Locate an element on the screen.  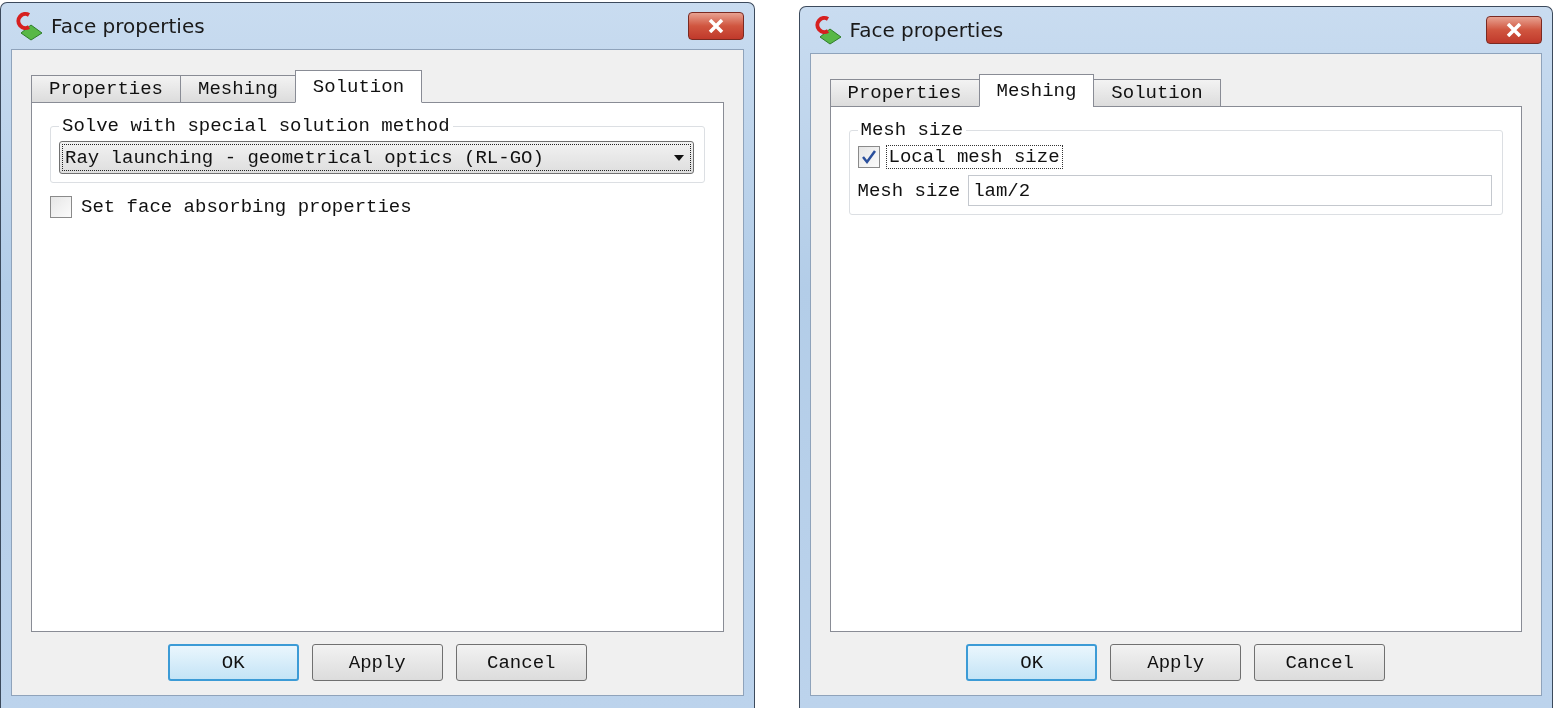
group-title: Mesh size is located at coordinates (912, 130).